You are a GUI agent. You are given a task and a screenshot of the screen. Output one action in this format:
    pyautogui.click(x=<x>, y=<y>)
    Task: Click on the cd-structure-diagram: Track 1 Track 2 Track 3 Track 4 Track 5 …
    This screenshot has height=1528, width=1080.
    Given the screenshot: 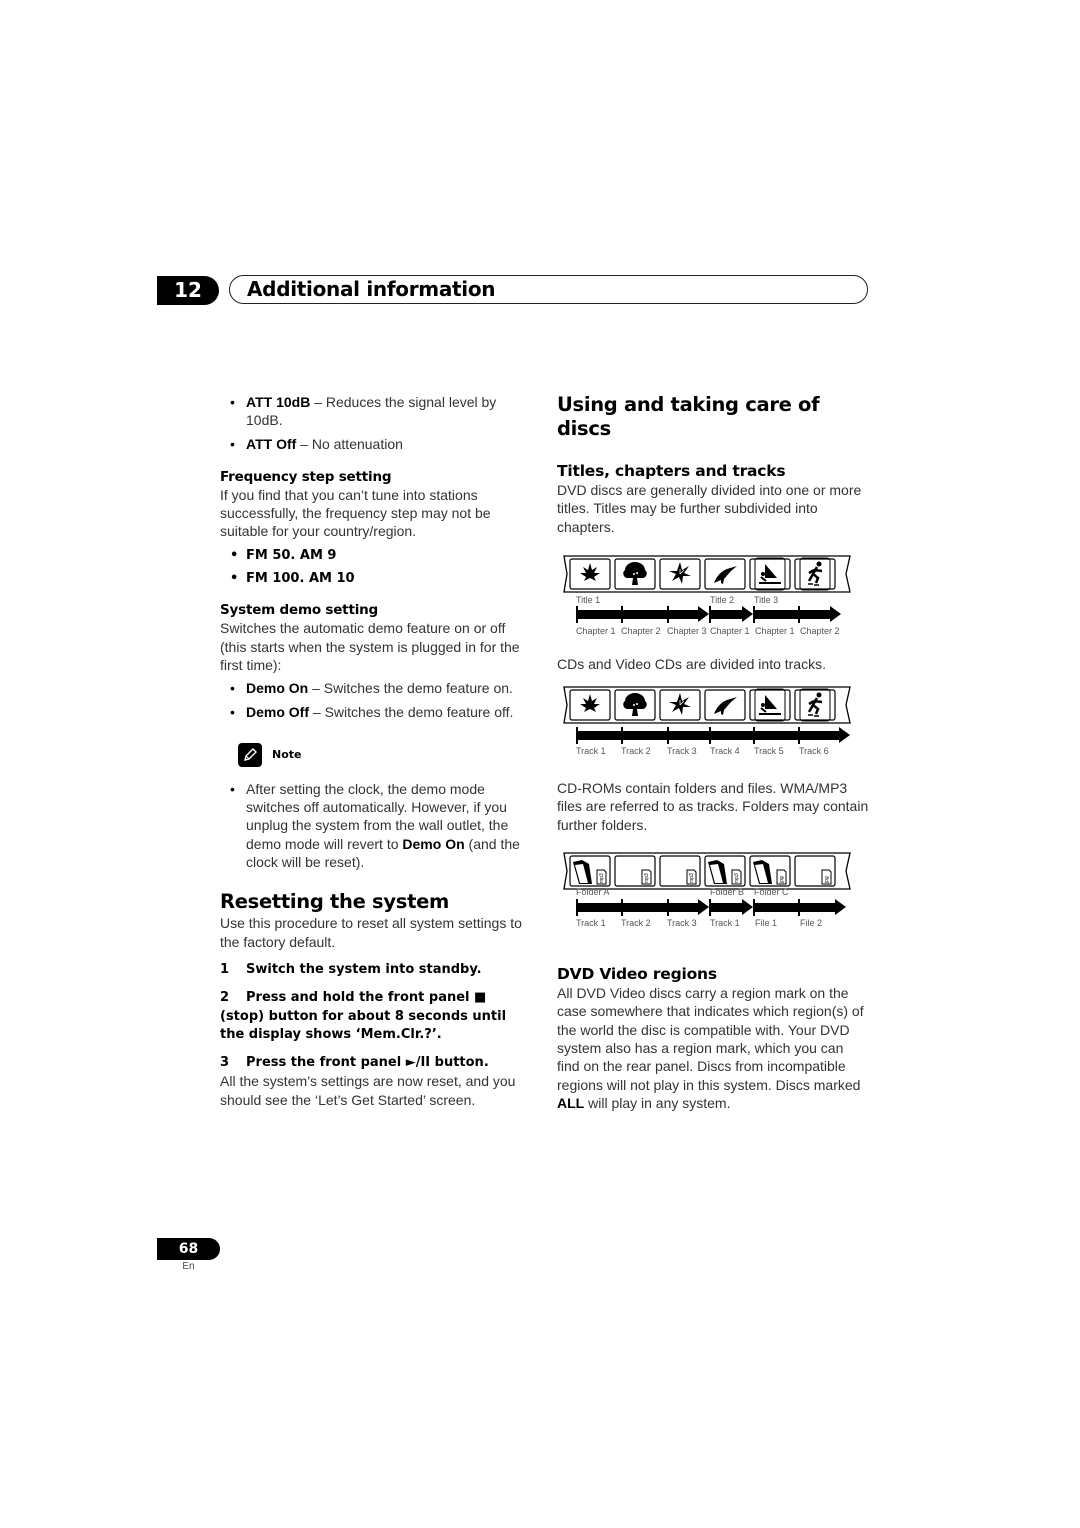 What is the action you would take?
    pyautogui.click(x=707, y=728)
    